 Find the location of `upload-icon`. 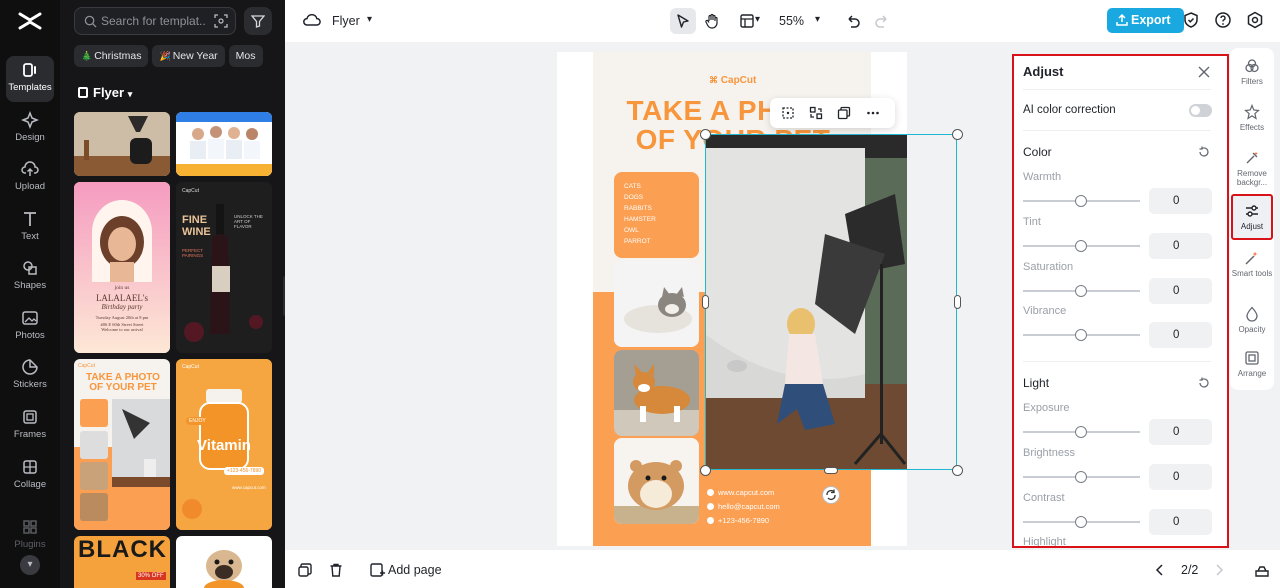

upload-icon is located at coordinates (30, 168).